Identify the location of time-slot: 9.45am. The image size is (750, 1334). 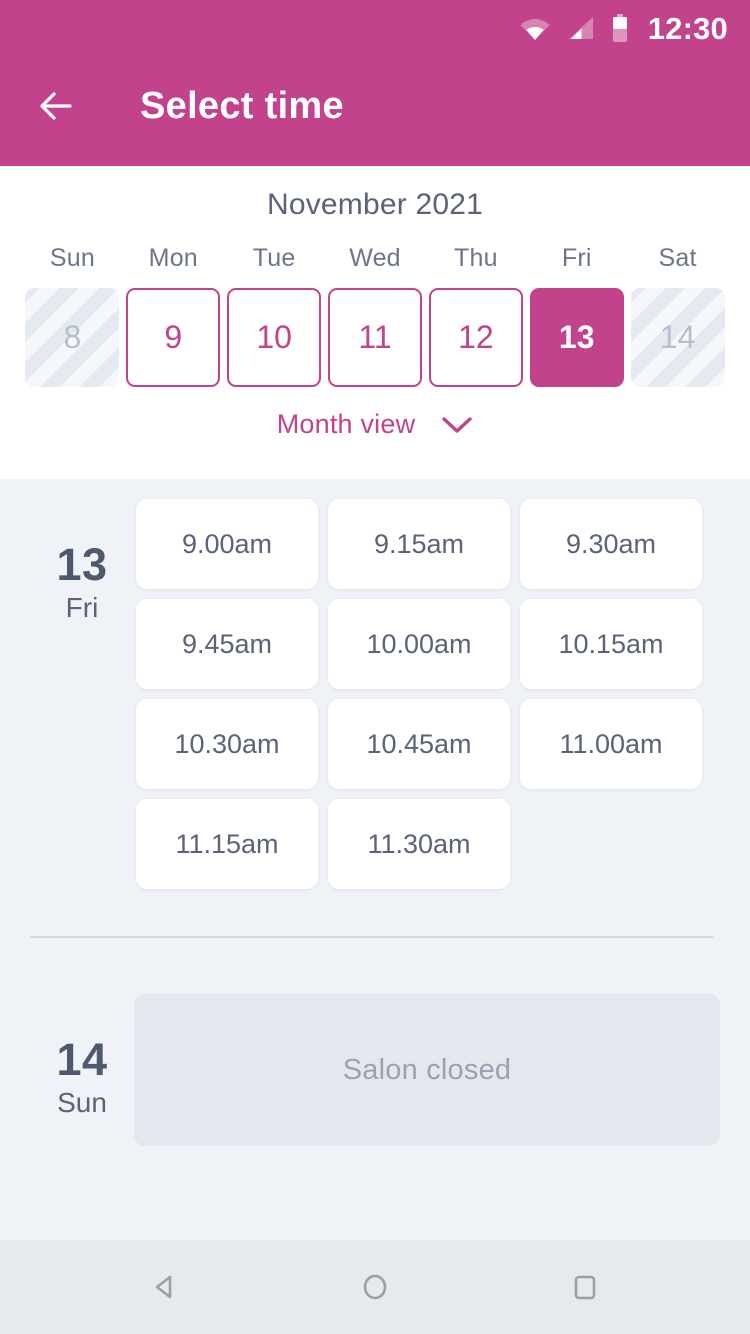
(227, 644).